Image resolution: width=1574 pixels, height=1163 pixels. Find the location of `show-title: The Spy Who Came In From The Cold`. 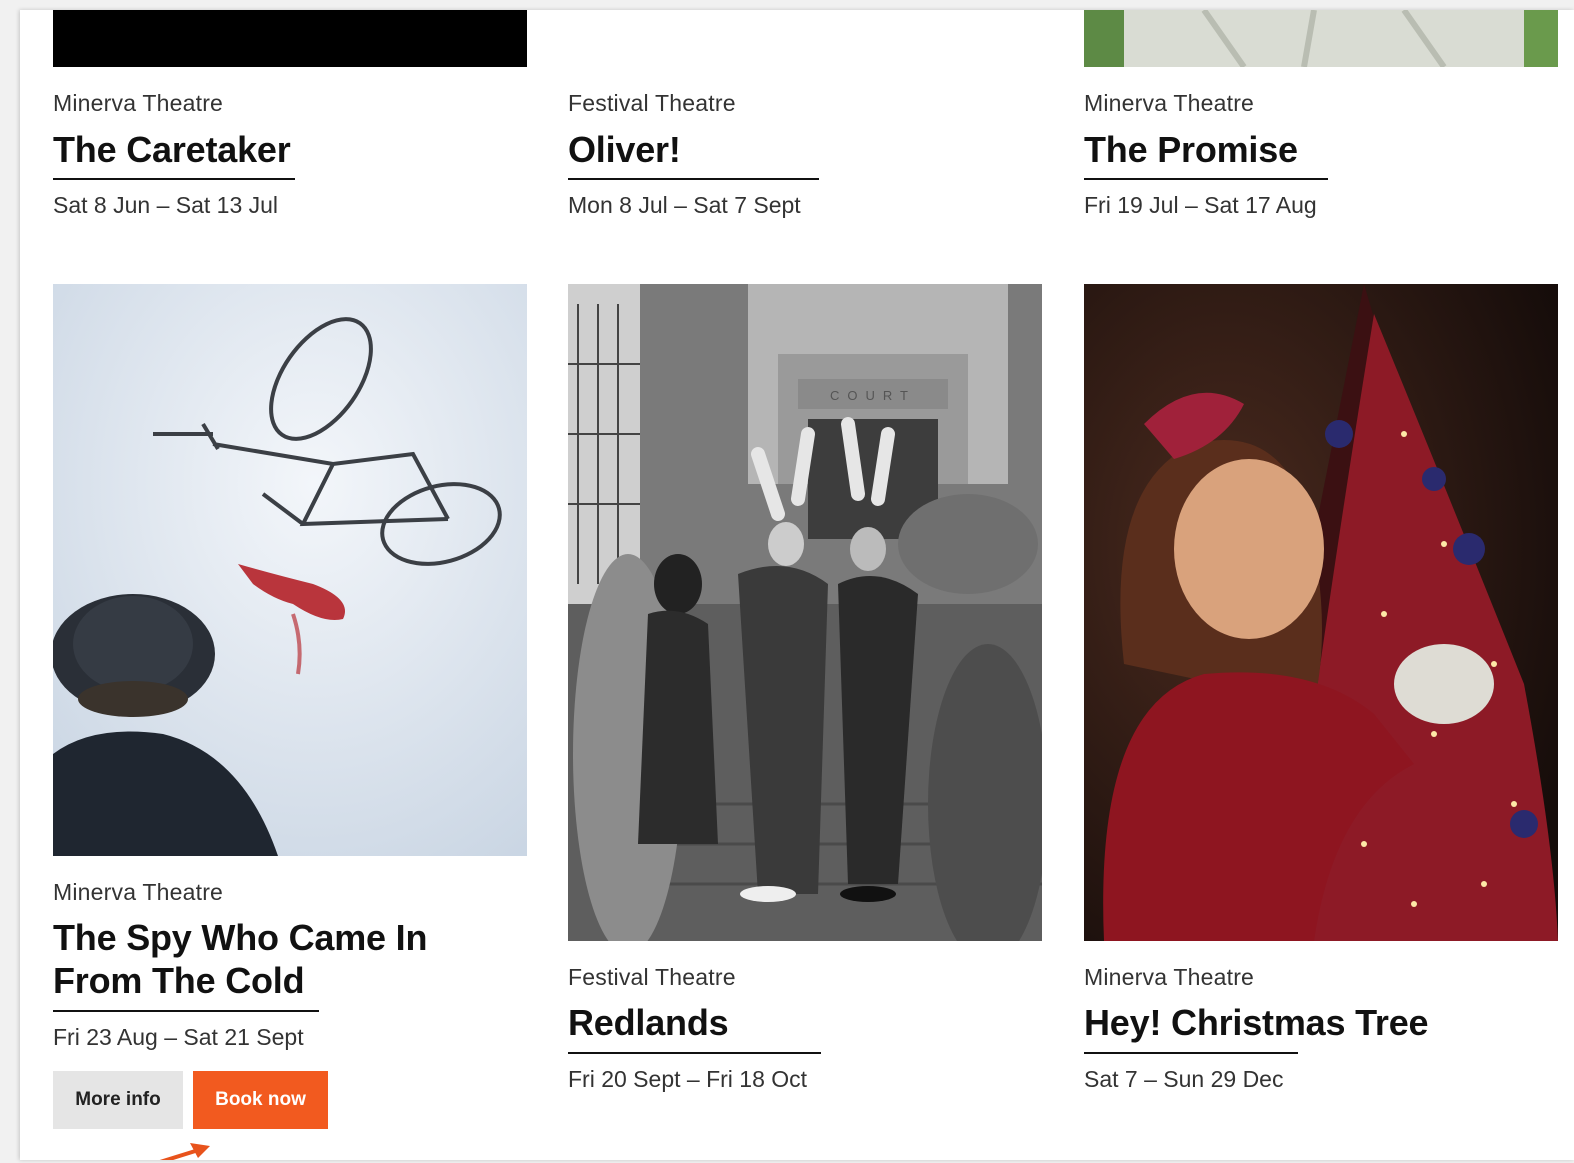

show-title: The Spy Who Came In From The Cold is located at coordinates (240, 959).